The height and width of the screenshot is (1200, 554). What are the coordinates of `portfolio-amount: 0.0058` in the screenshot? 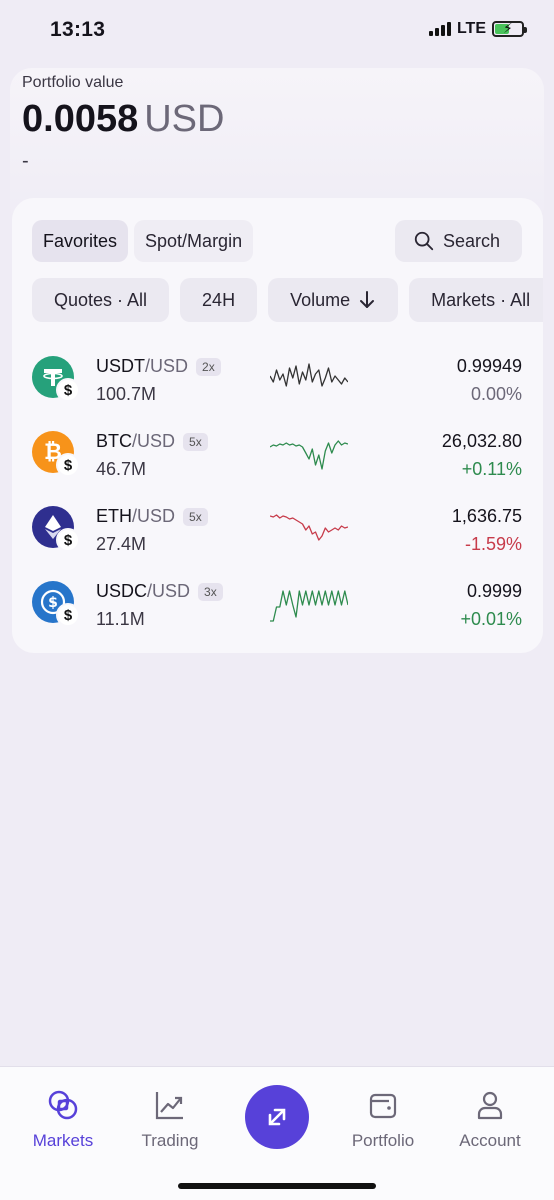 It's located at (80, 119).